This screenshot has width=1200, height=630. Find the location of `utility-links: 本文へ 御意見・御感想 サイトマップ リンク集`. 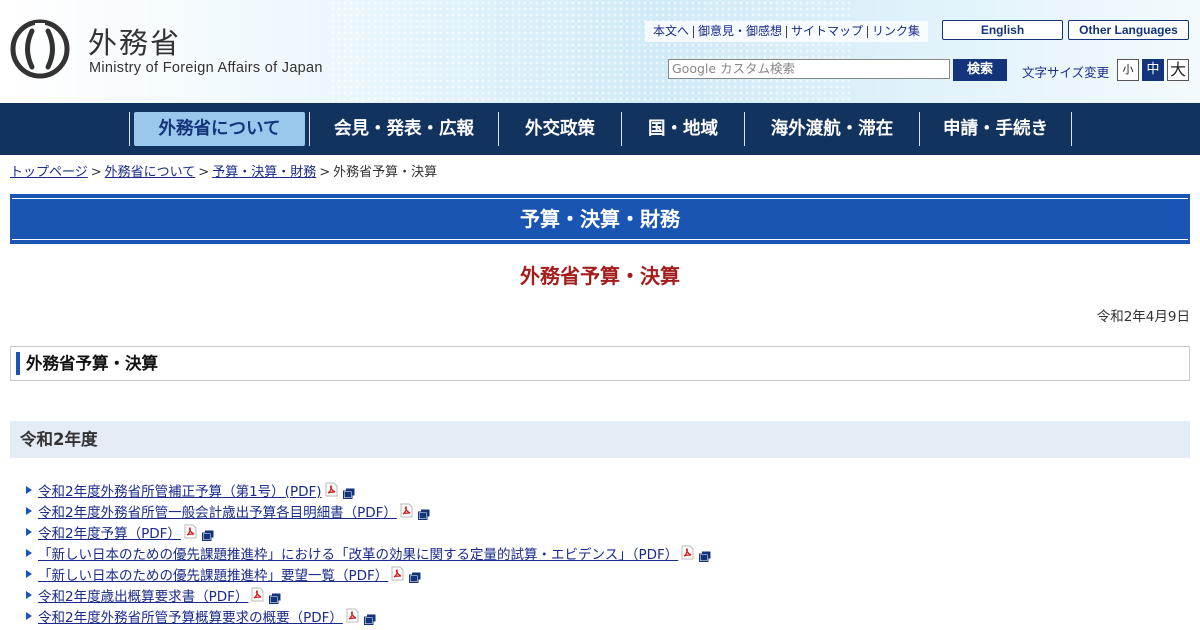

utility-links: 本文へ 御意見・御感想 サイトマップ リンク集 is located at coordinates (787, 31).